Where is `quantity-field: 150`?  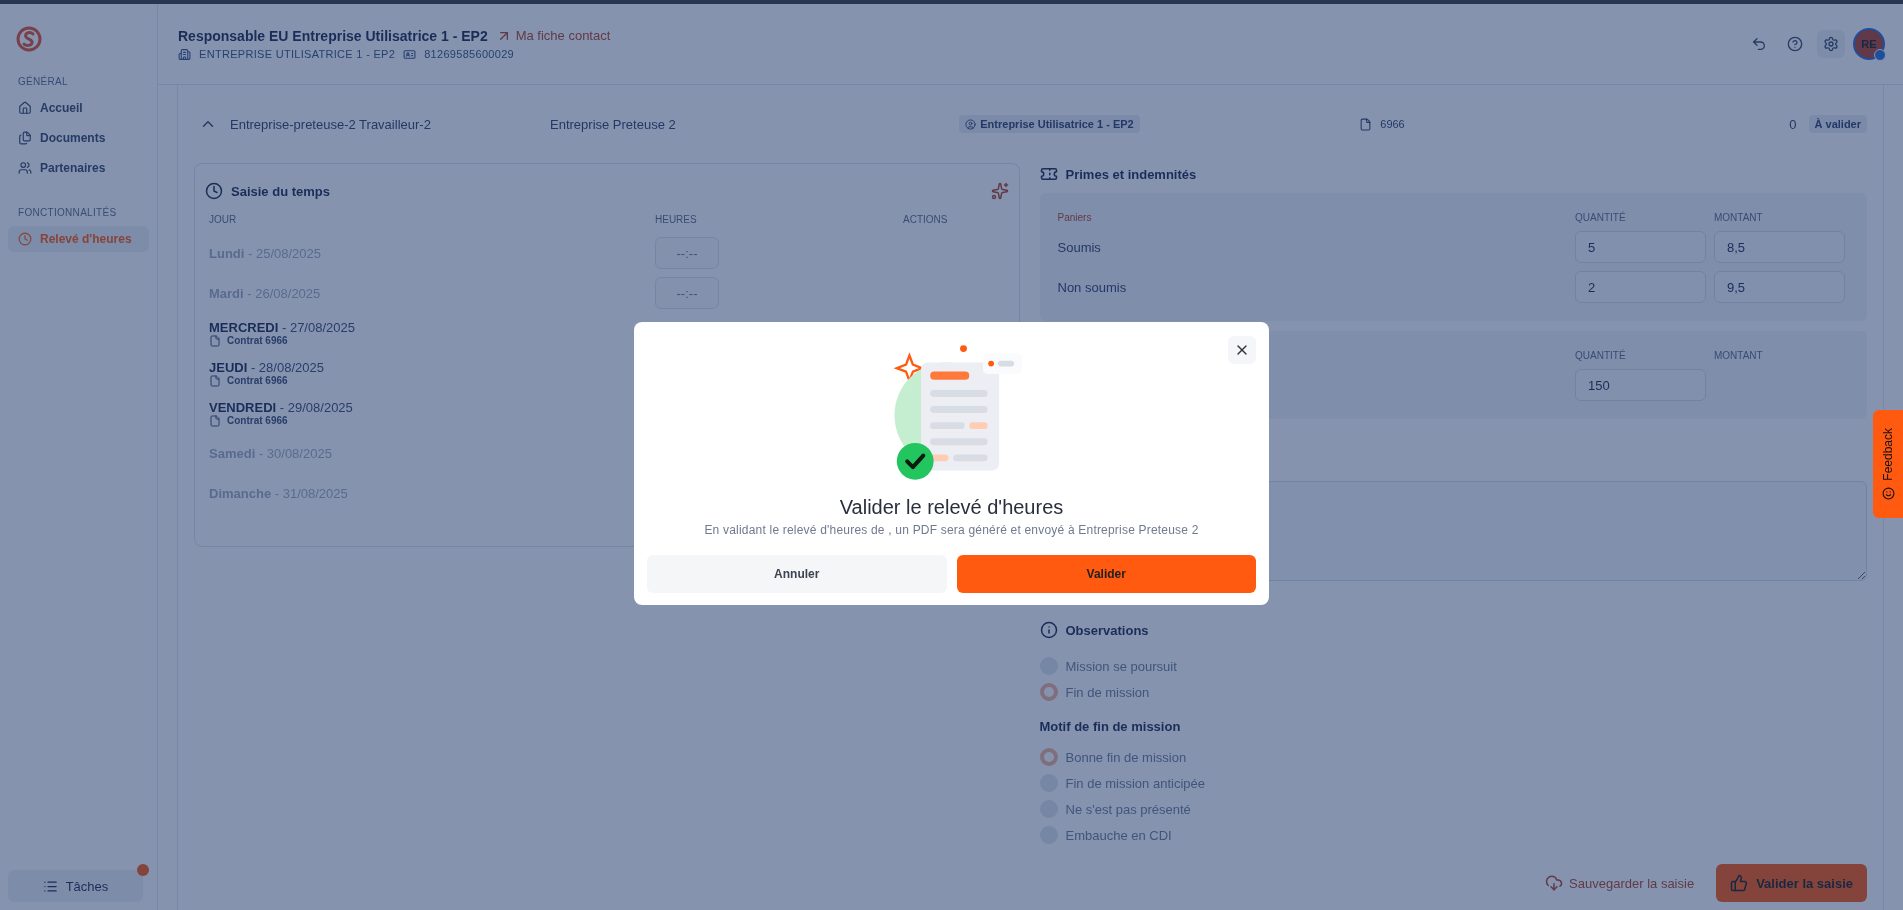
quantity-field: 150 is located at coordinates (1640, 385).